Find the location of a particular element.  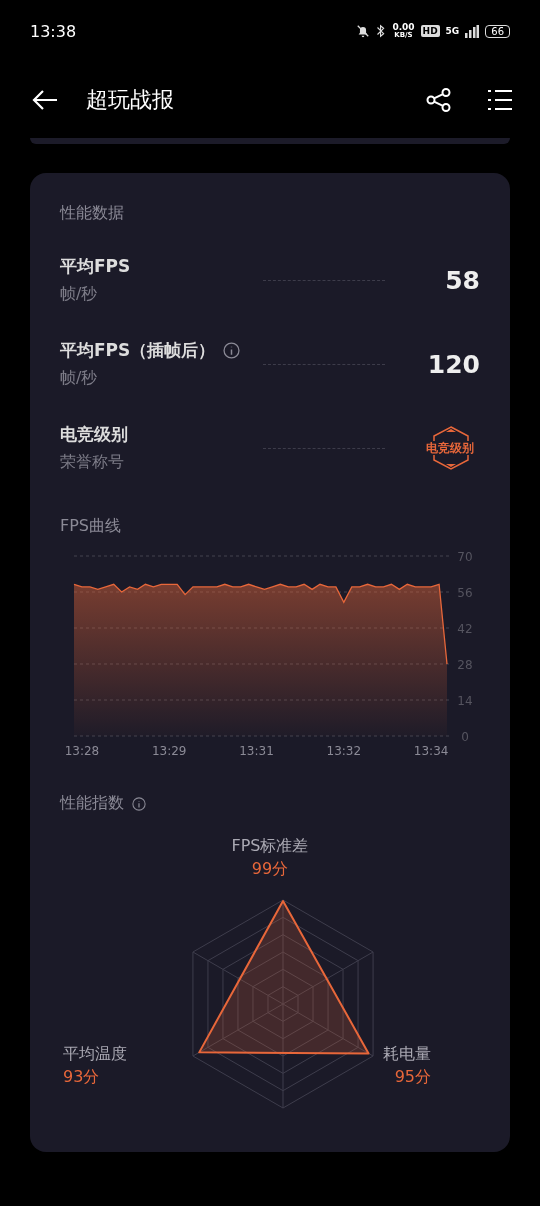

y-tick-label: 0 is located at coordinates (465, 737).